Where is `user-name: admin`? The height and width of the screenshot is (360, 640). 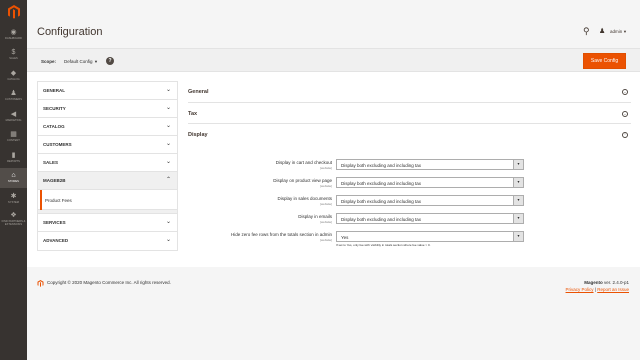 user-name: admin is located at coordinates (616, 31).